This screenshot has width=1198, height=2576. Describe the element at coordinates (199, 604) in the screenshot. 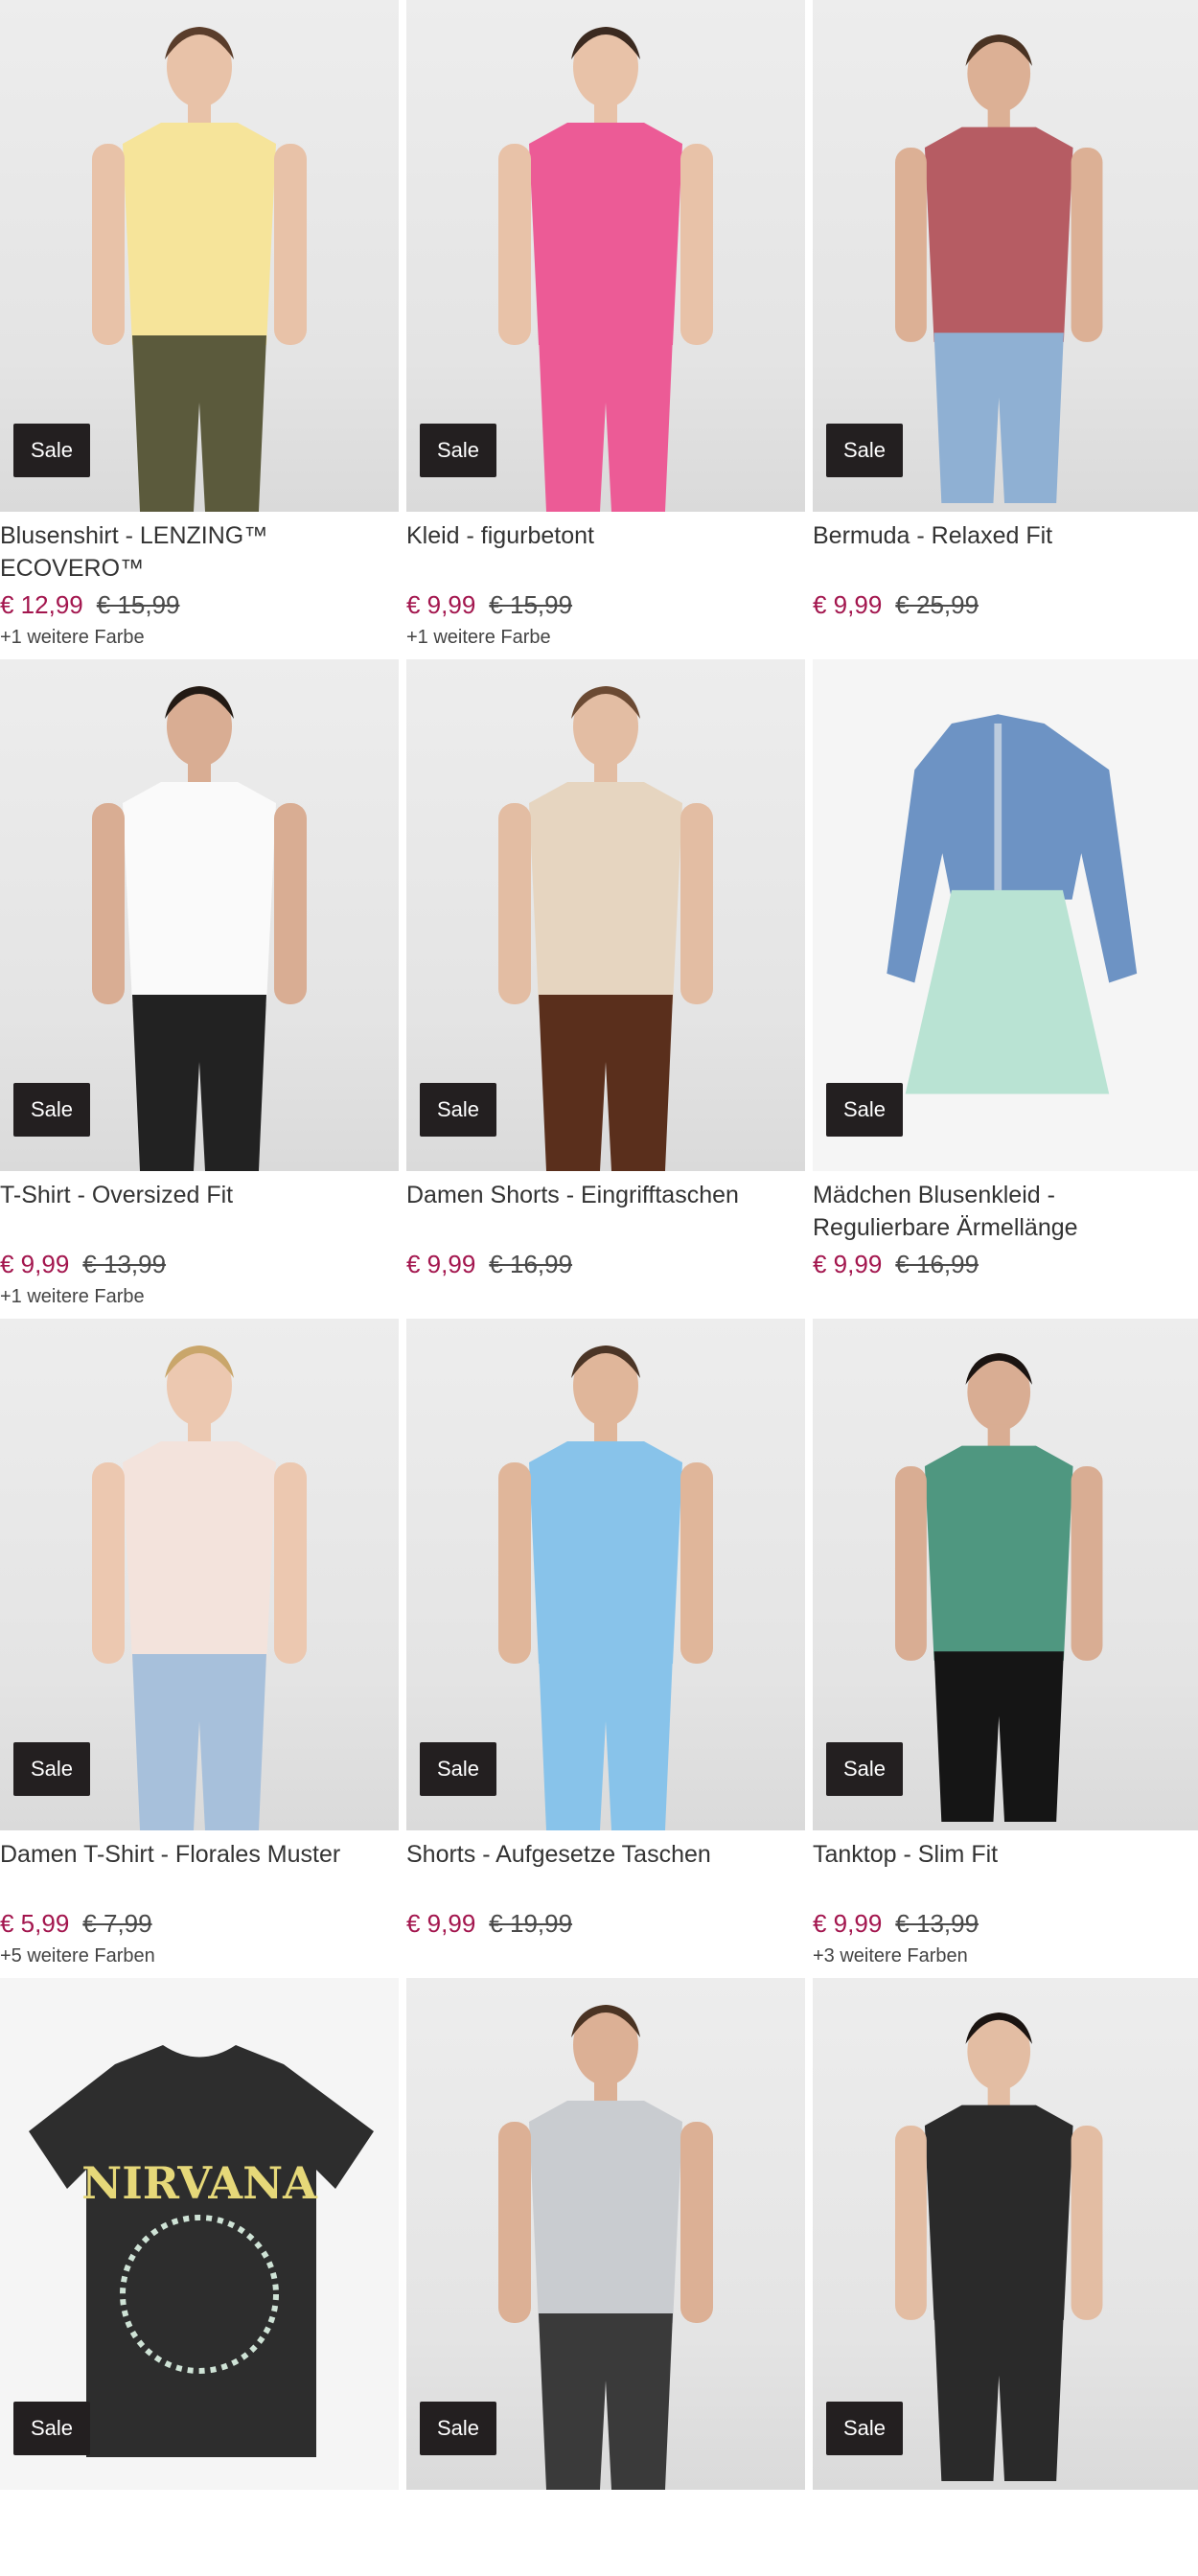

I see `price-row: € 12,99 € 15,99` at that location.